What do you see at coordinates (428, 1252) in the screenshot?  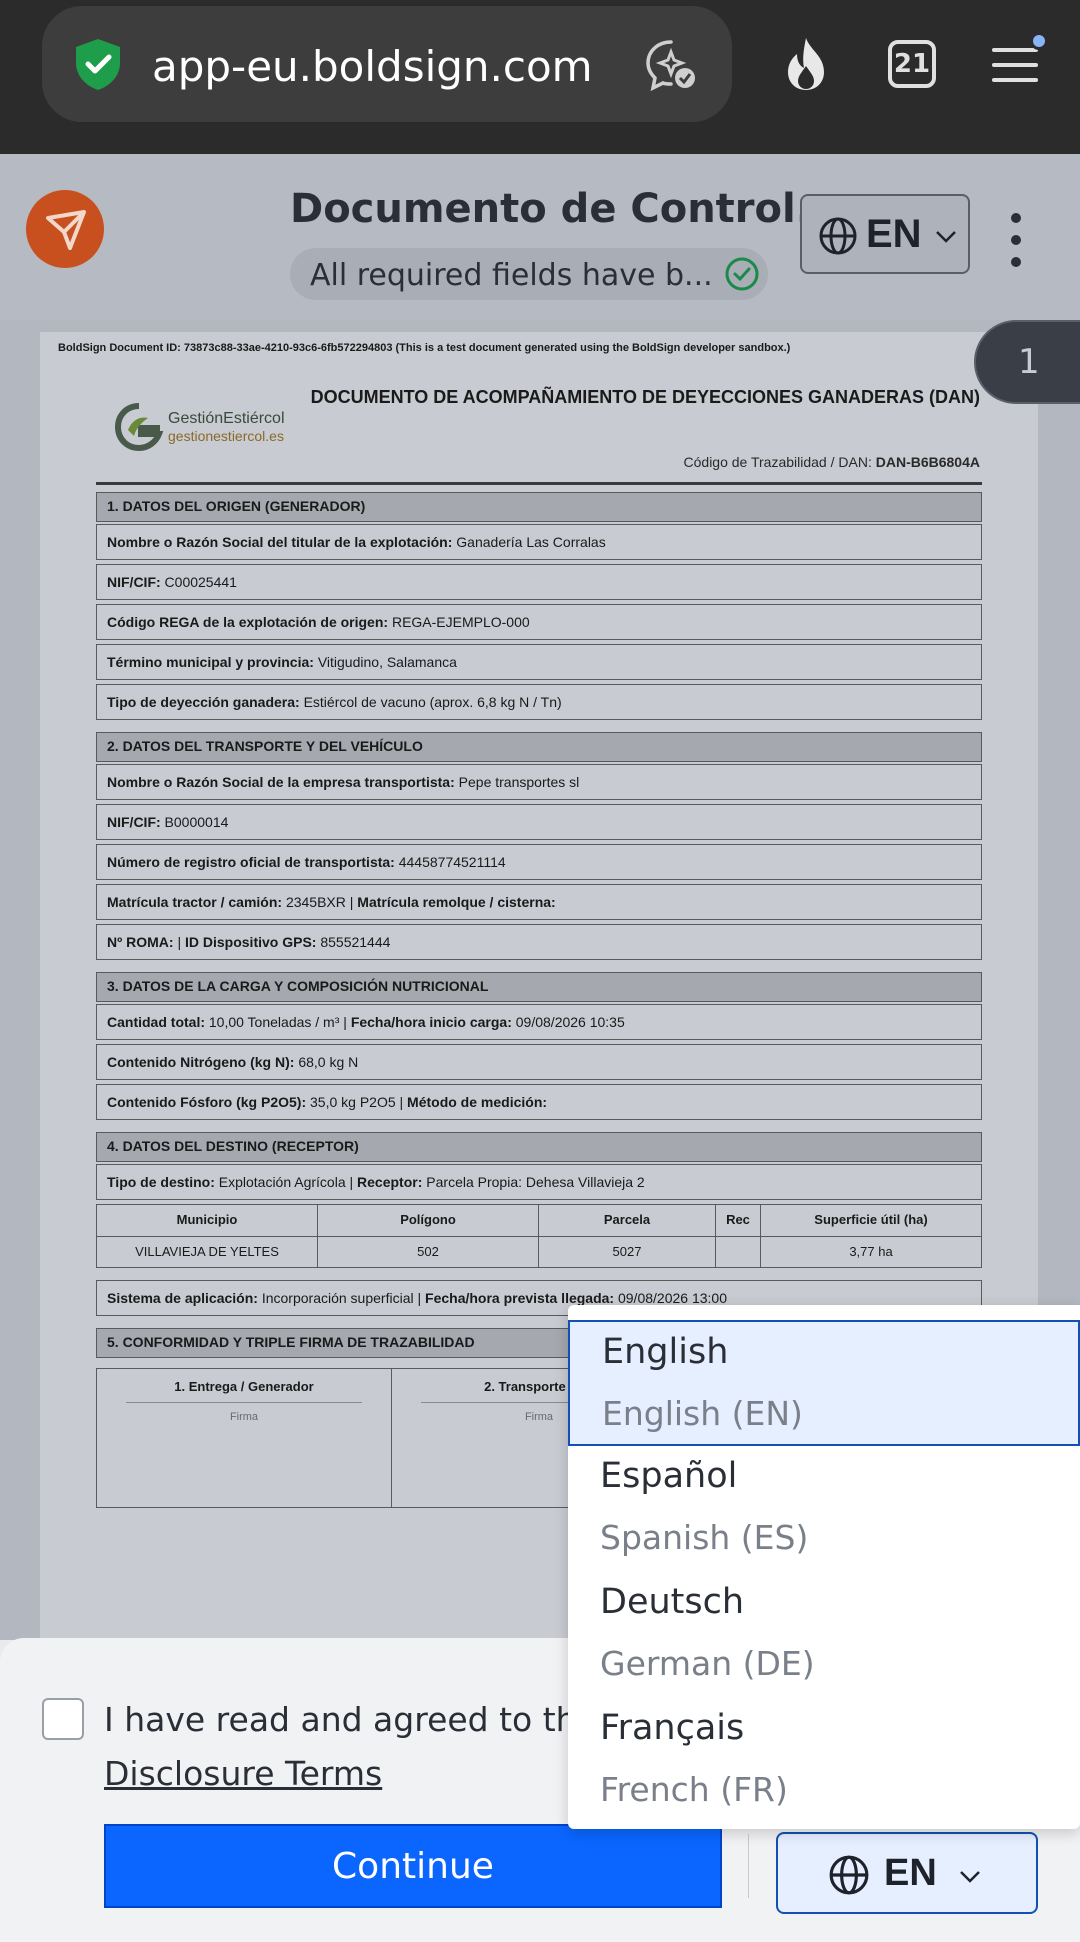 I see `table-cell: 502` at bounding box center [428, 1252].